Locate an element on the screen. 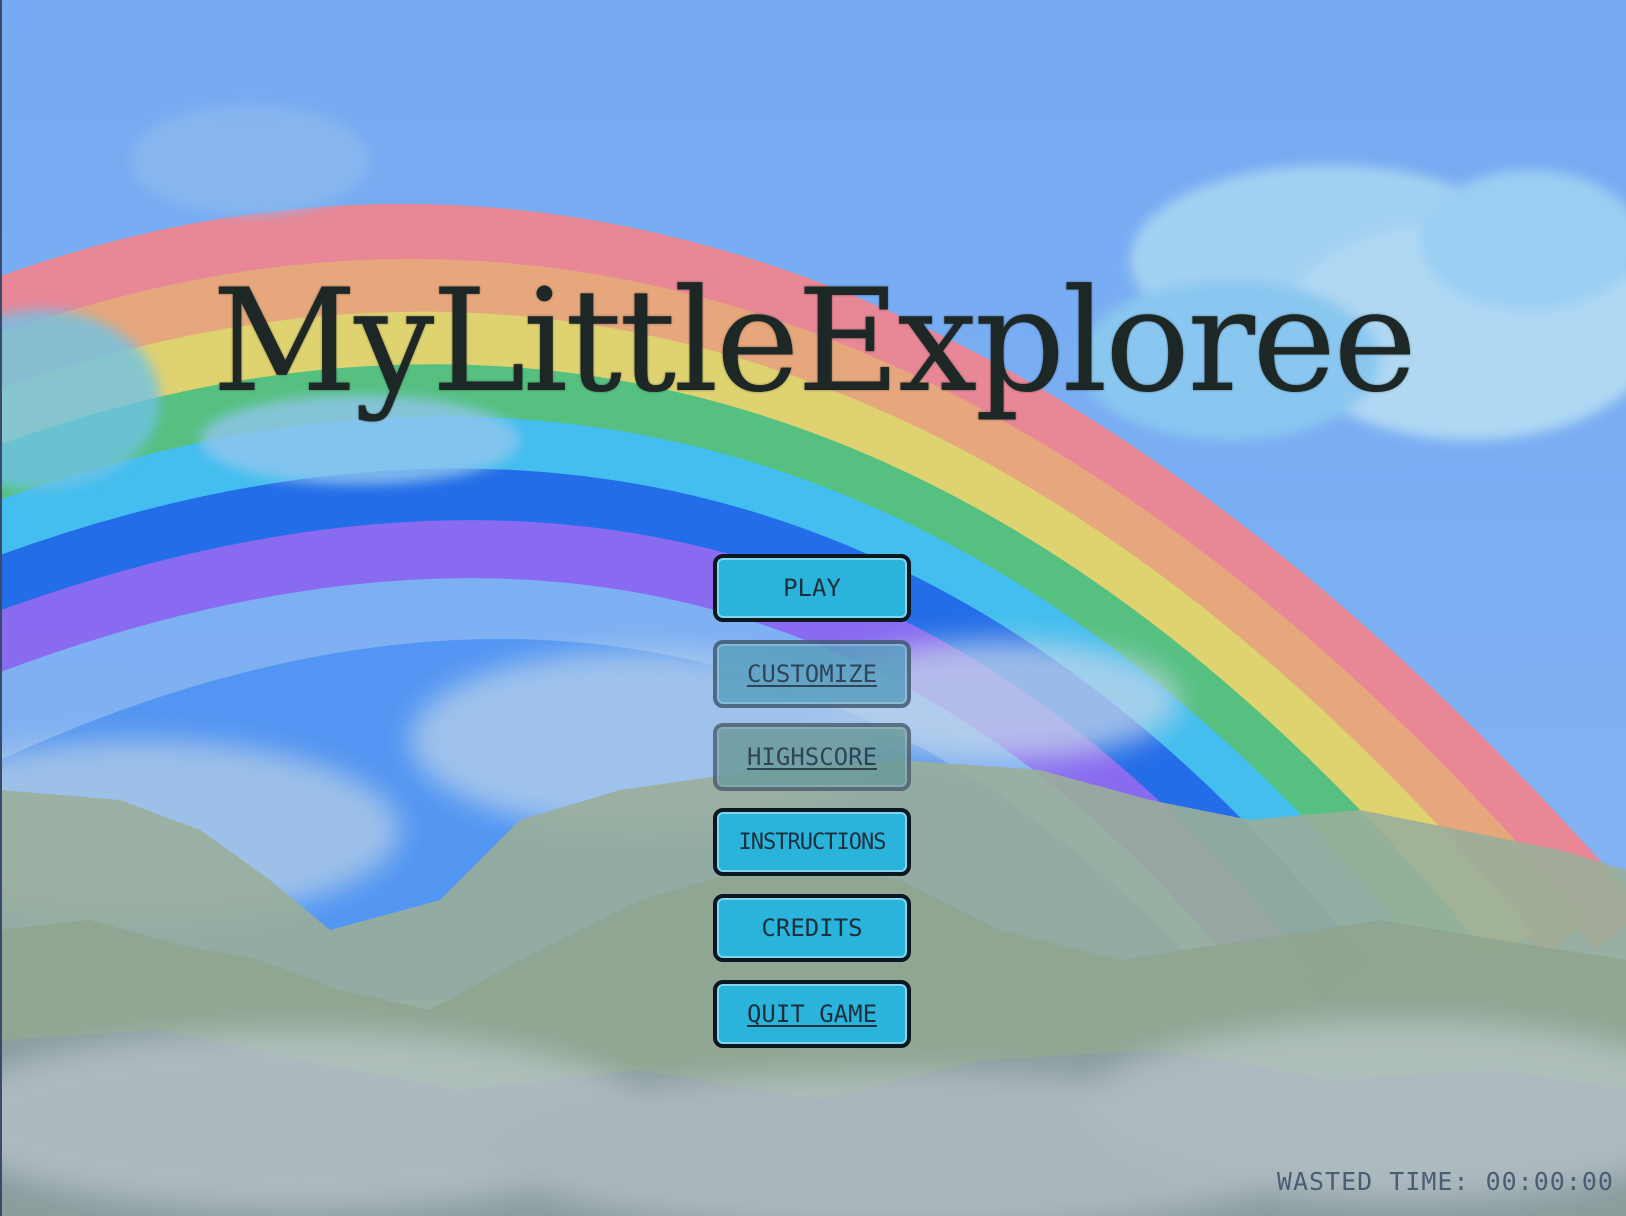 Image resolution: width=1626 pixels, height=1216 pixels. credits-button-label: CREDITS is located at coordinates (812, 928).